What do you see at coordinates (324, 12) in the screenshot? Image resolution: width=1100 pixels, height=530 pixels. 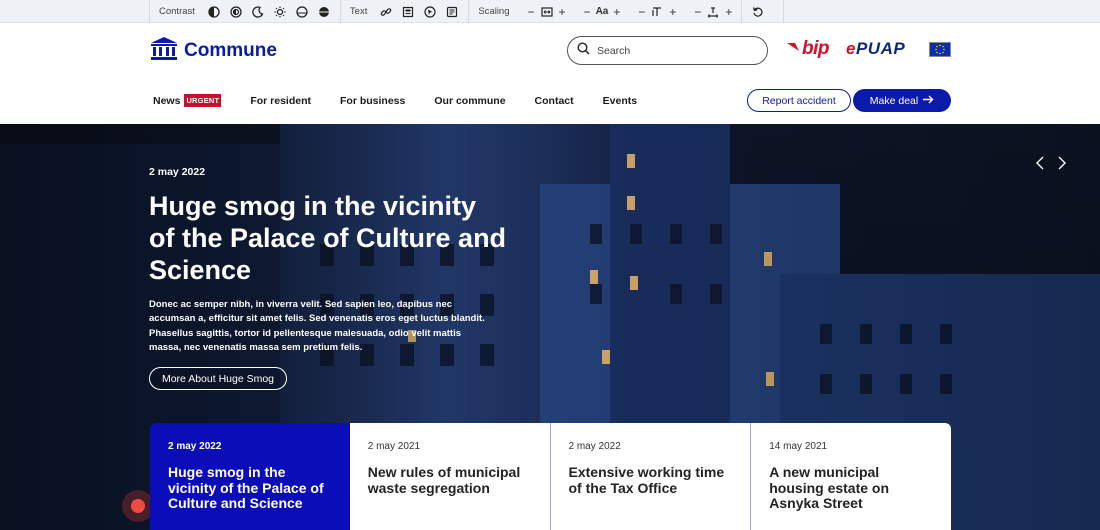 I see `circle-filled-icon` at bounding box center [324, 12].